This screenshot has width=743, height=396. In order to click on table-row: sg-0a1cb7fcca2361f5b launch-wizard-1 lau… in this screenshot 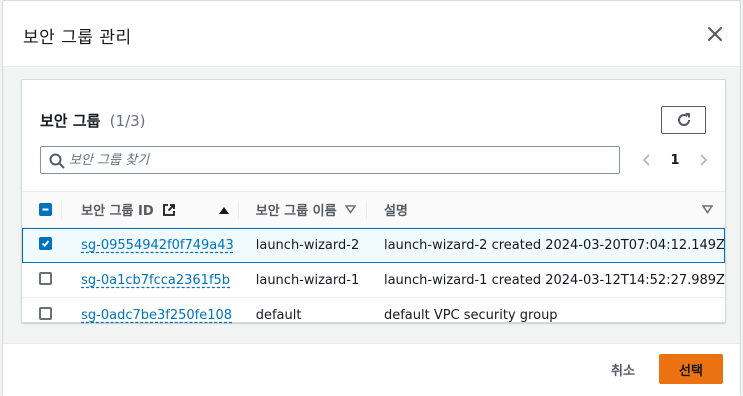, I will do `click(373, 280)`.